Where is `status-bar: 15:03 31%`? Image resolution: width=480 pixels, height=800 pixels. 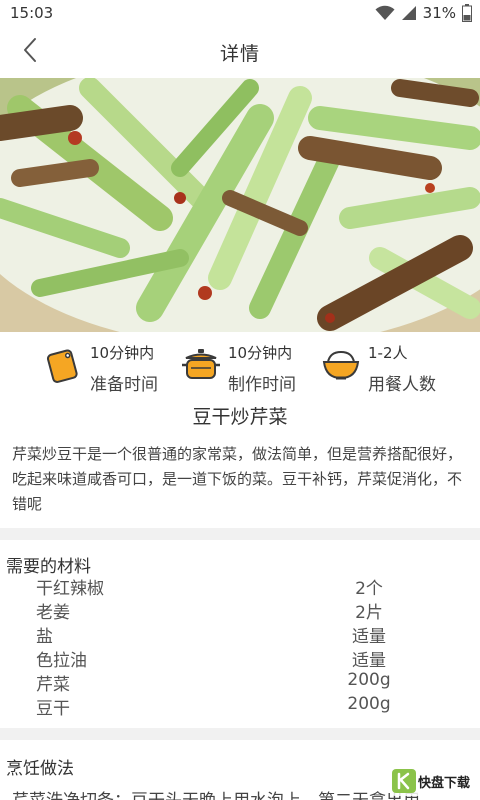 status-bar: 15:03 31% is located at coordinates (240, 13).